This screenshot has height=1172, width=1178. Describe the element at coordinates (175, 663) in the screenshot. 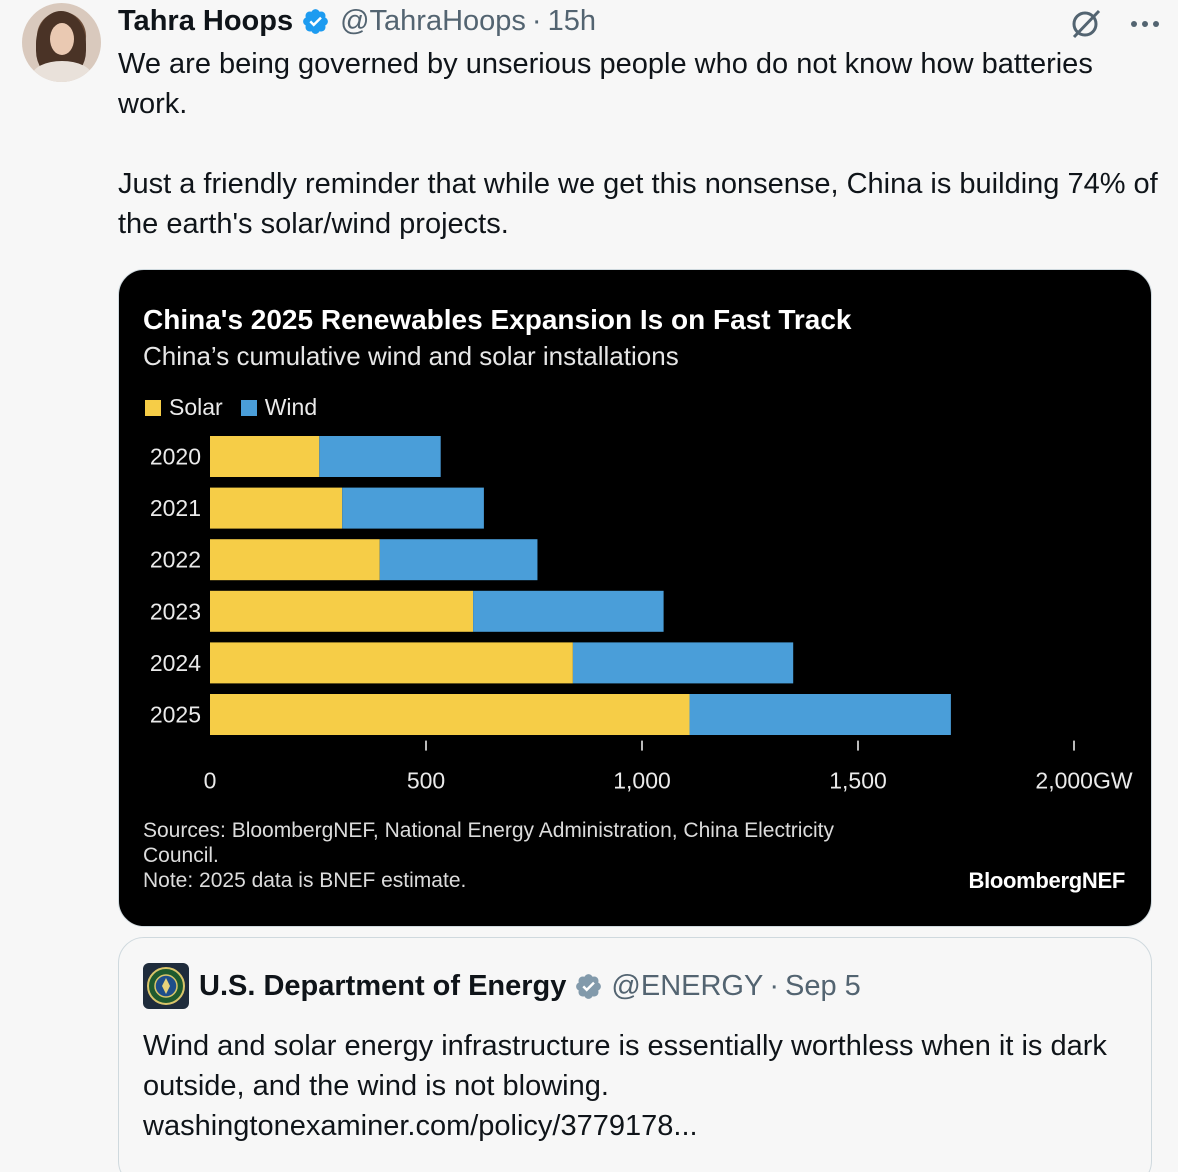

I see `y-tick-label: 2024` at that location.